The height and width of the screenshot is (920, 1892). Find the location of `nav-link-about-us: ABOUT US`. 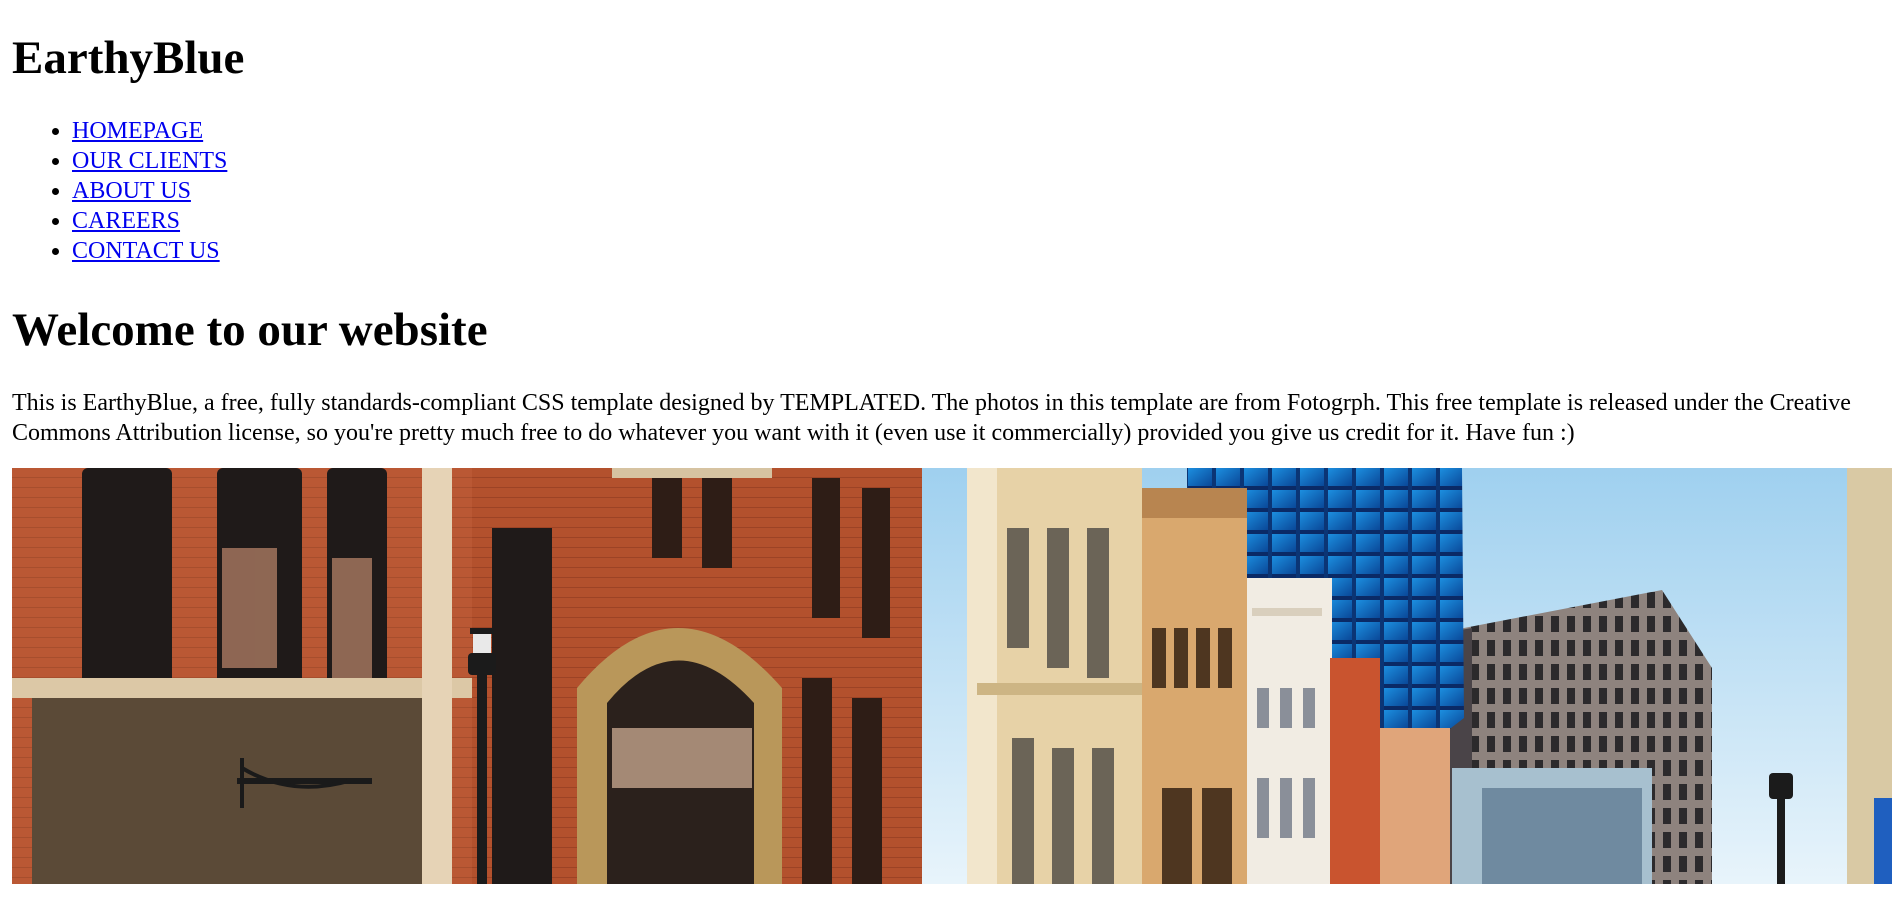

nav-link-about-us: ABOUT US is located at coordinates (131, 191).